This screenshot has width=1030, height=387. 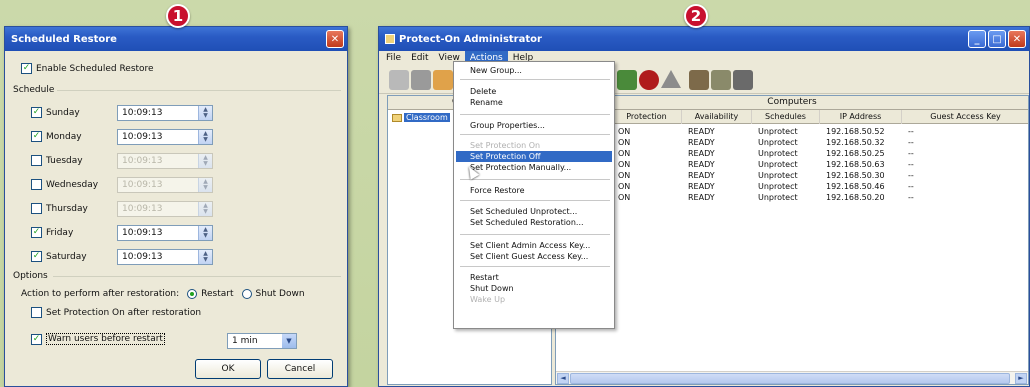 I want to click on day-row: Wednesday, so click(x=64, y=184).